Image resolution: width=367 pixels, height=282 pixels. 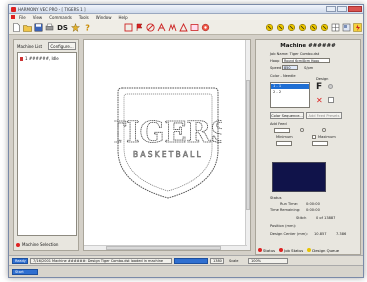 I want to click on menu-view: View, so click(x=38, y=17).